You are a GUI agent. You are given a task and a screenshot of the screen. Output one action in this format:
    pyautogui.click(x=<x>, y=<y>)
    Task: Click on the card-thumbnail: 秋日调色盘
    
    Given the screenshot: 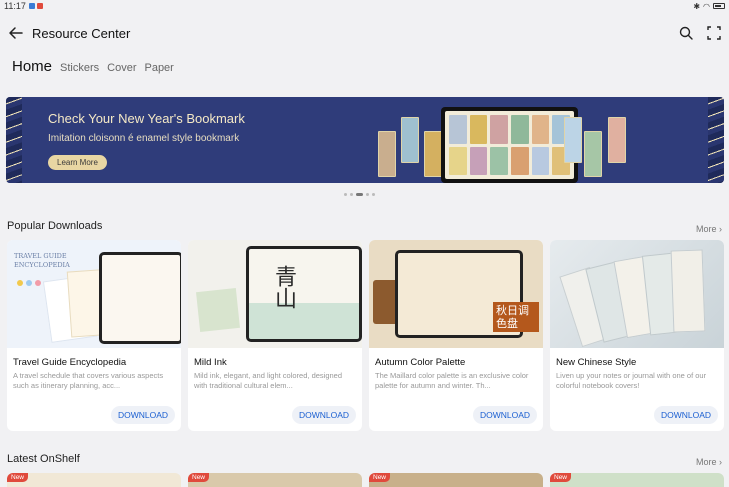 What is the action you would take?
    pyautogui.click(x=456, y=294)
    